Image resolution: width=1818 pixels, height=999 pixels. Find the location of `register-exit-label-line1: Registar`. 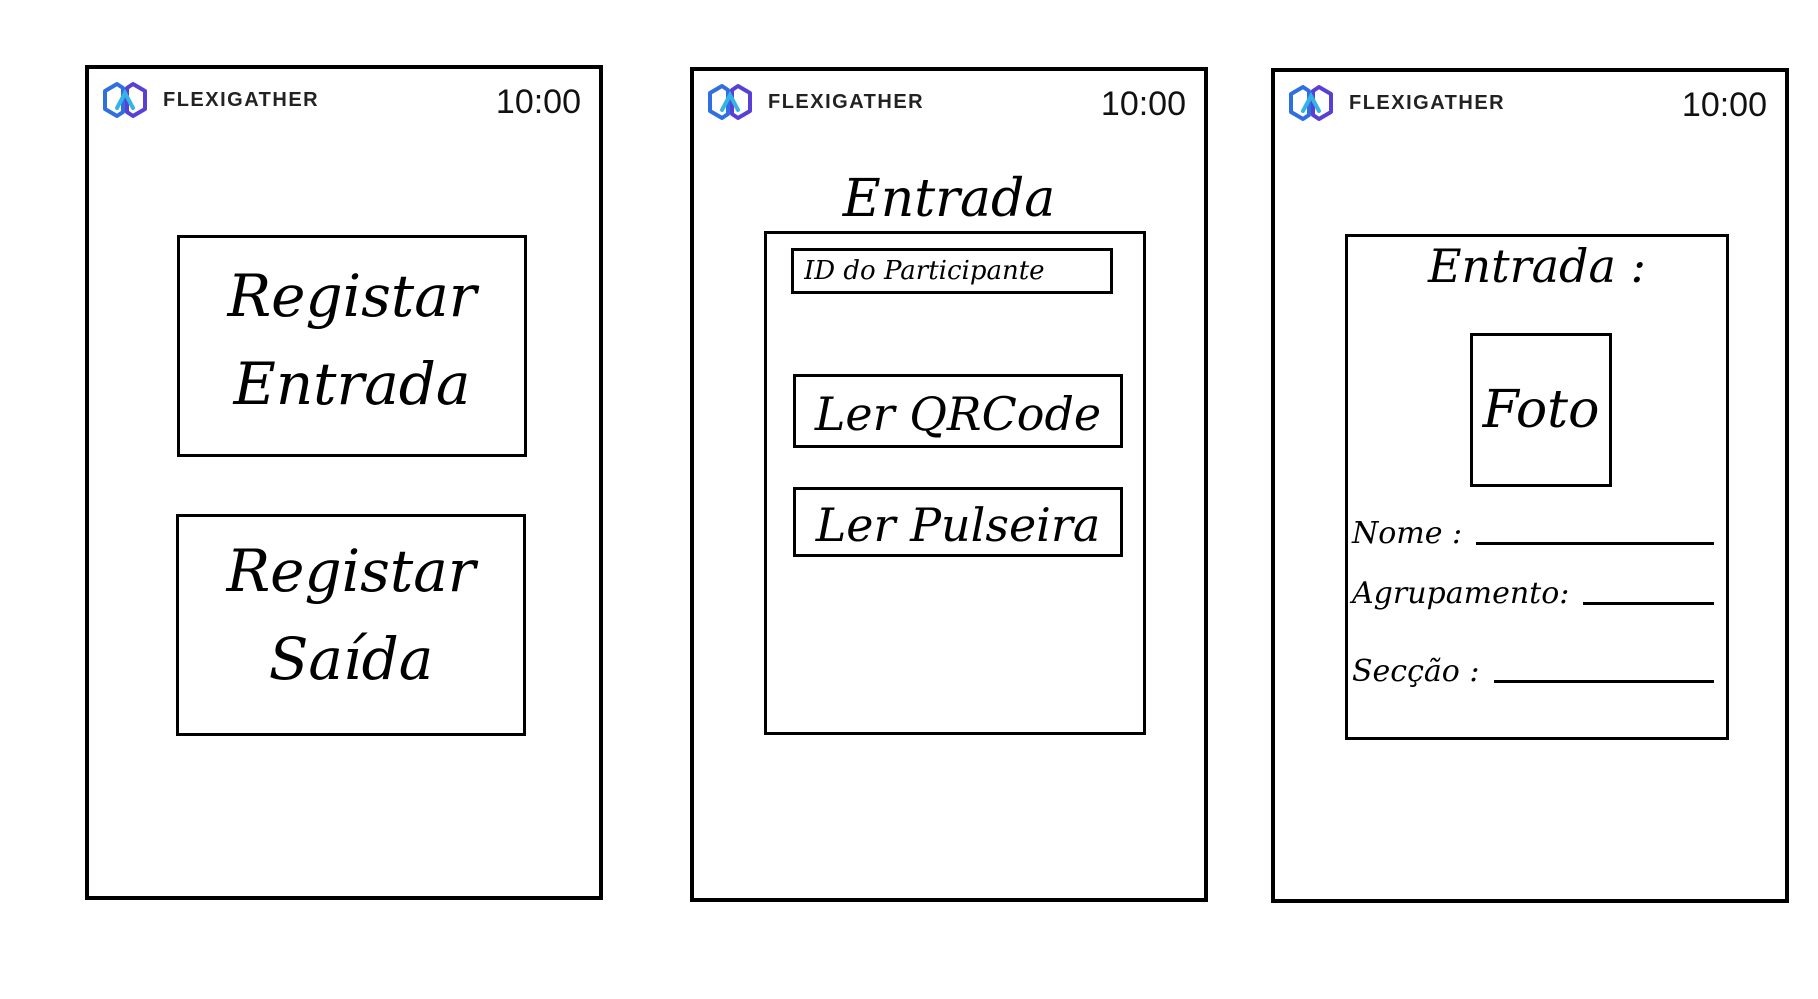

register-exit-label-line1: Registar is located at coordinates (351, 571).